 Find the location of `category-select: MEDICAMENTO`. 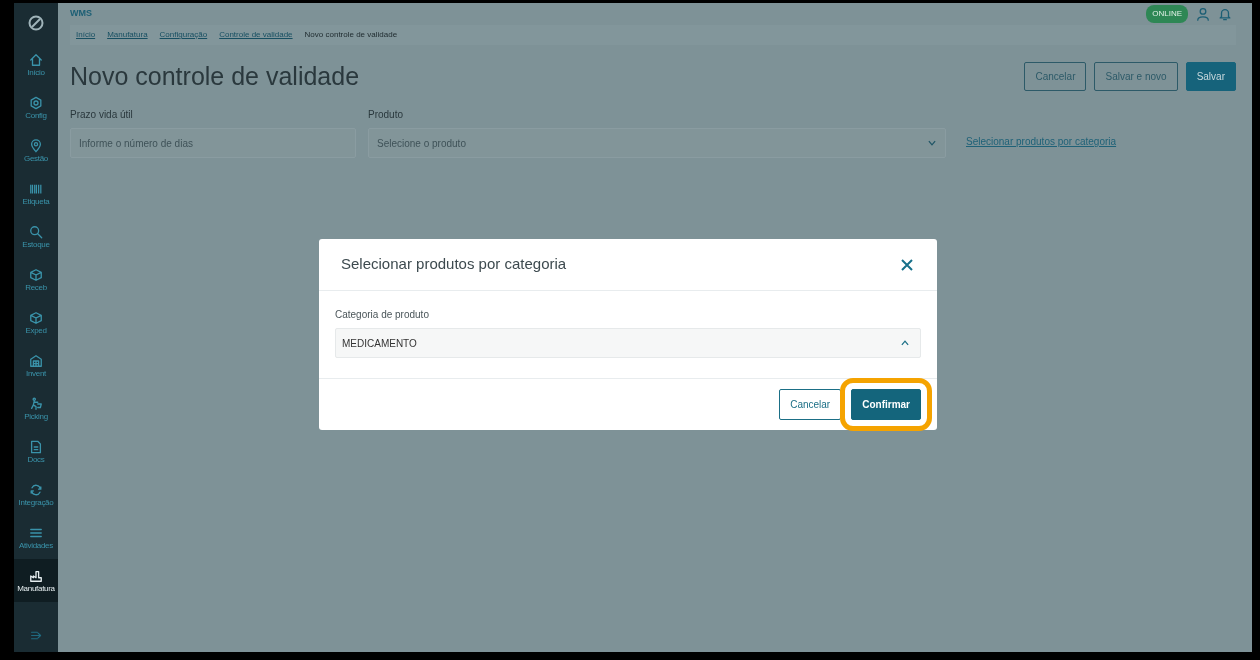

category-select: MEDICAMENTO is located at coordinates (628, 343).